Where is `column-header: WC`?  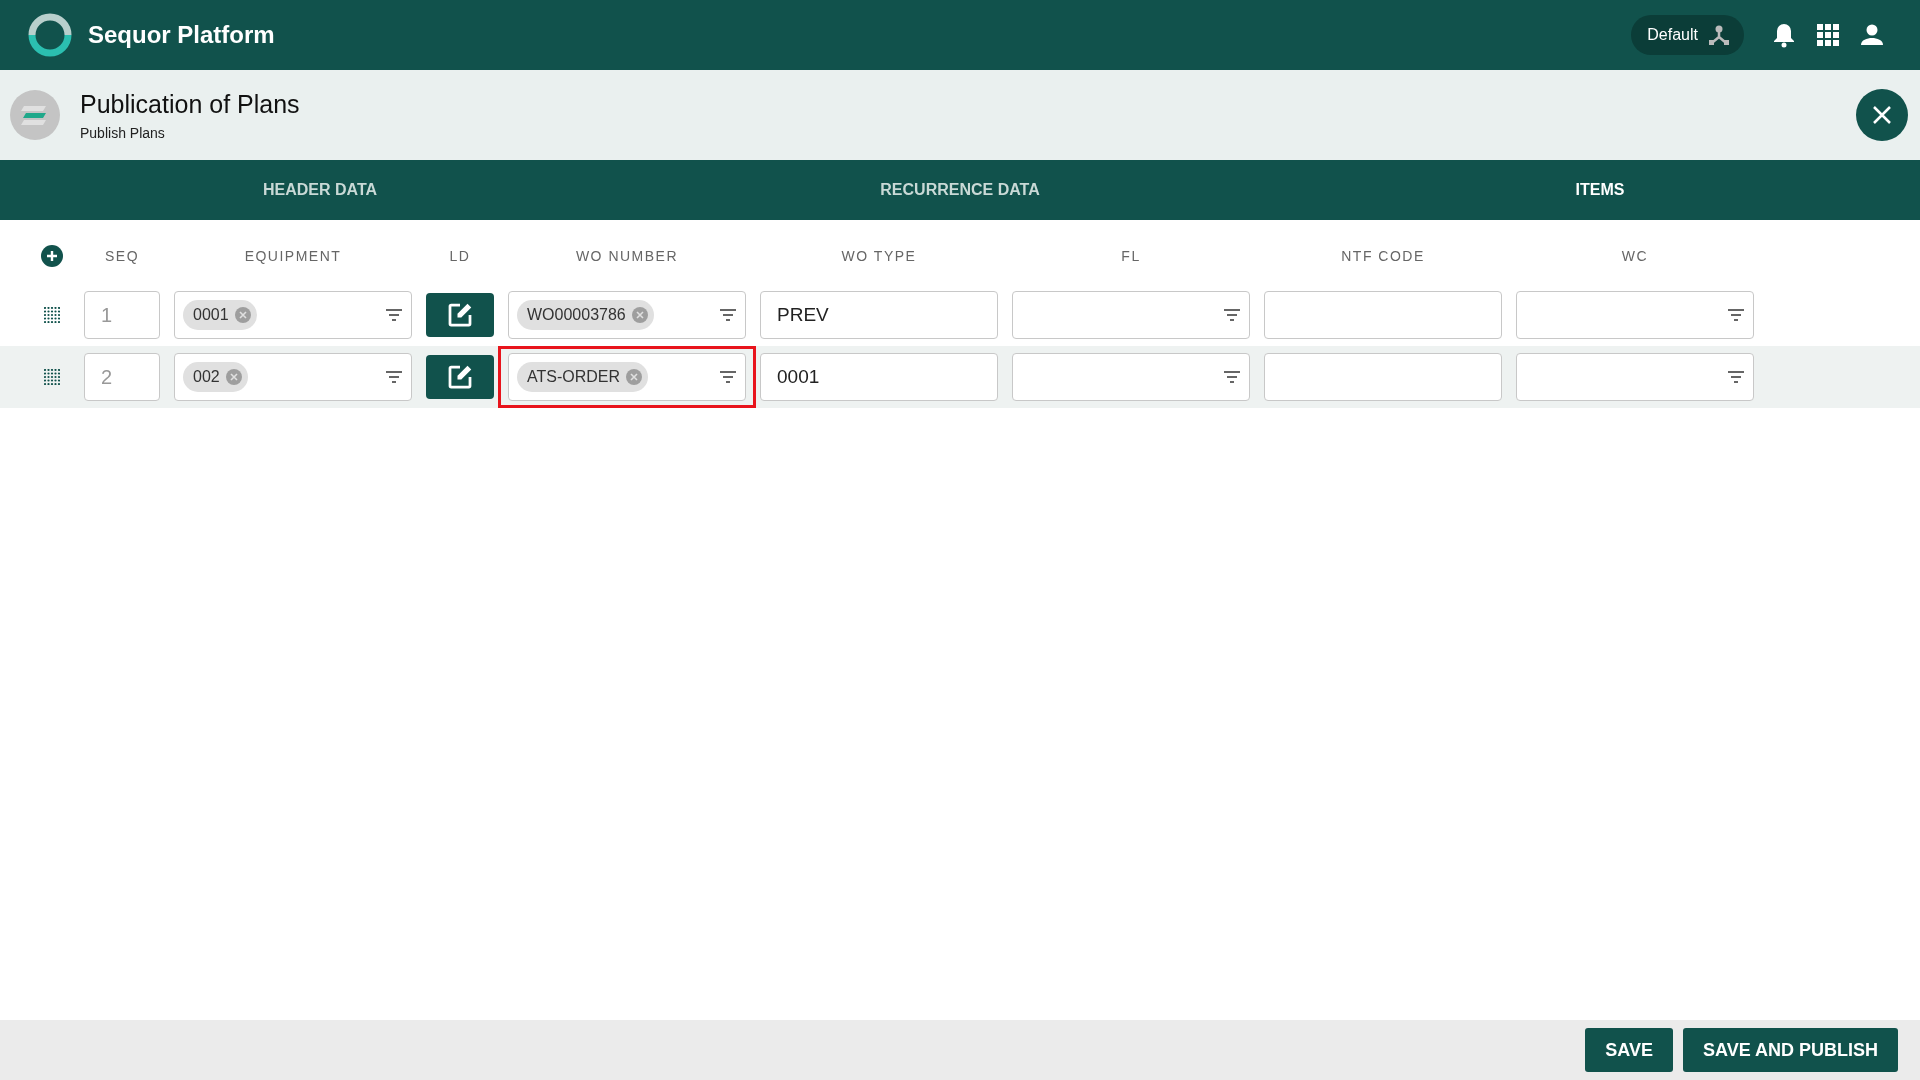
column-header: WC is located at coordinates (1635, 256).